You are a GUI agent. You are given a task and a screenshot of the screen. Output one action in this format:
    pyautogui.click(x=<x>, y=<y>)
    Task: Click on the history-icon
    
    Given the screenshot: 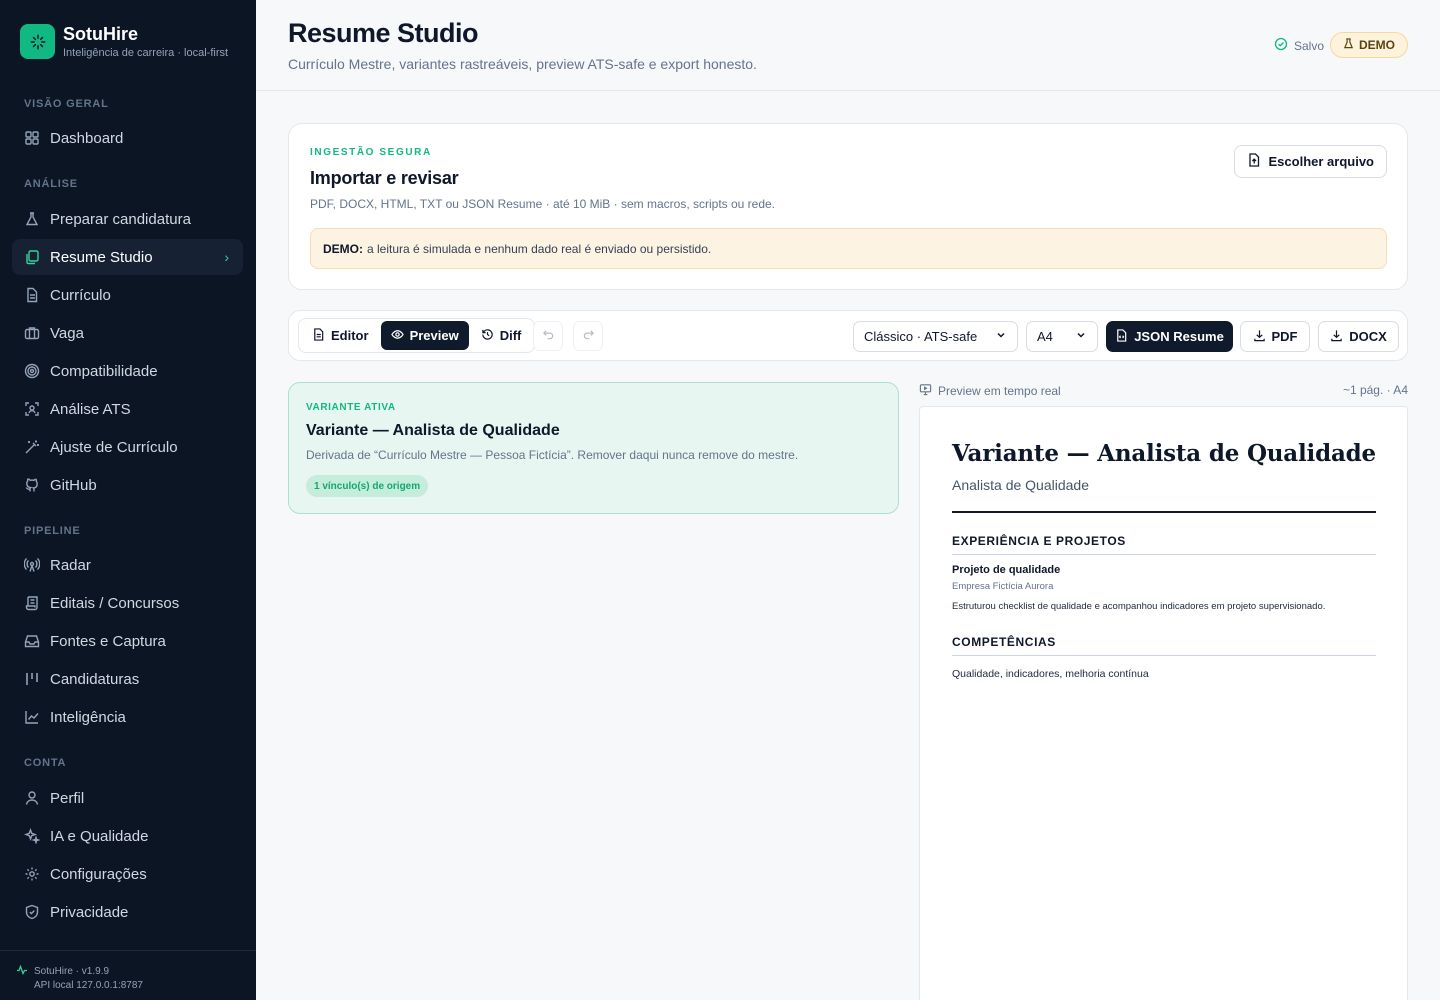 What is the action you would take?
    pyautogui.click(x=487, y=336)
    